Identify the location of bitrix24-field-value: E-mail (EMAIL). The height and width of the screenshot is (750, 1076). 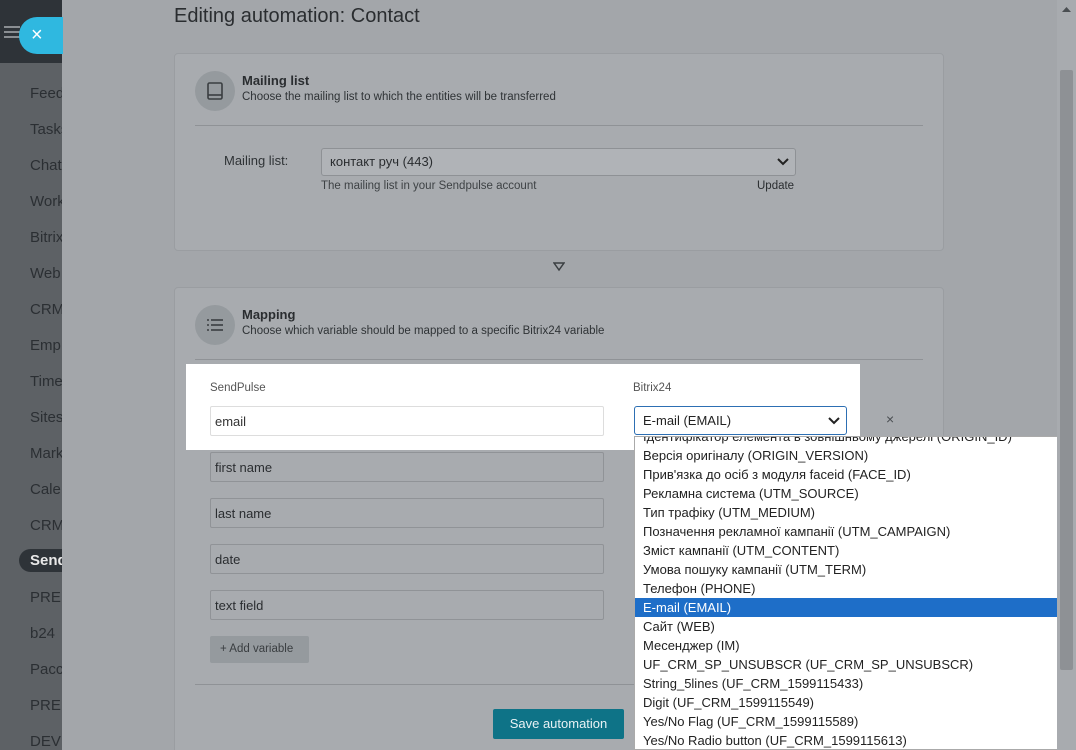
(687, 420).